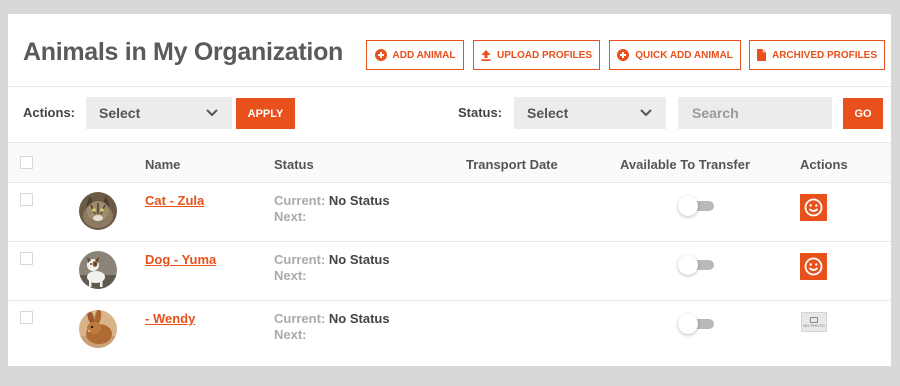  Describe the element at coordinates (170, 318) in the screenshot. I see `animal-name-link: - Wendy` at that location.